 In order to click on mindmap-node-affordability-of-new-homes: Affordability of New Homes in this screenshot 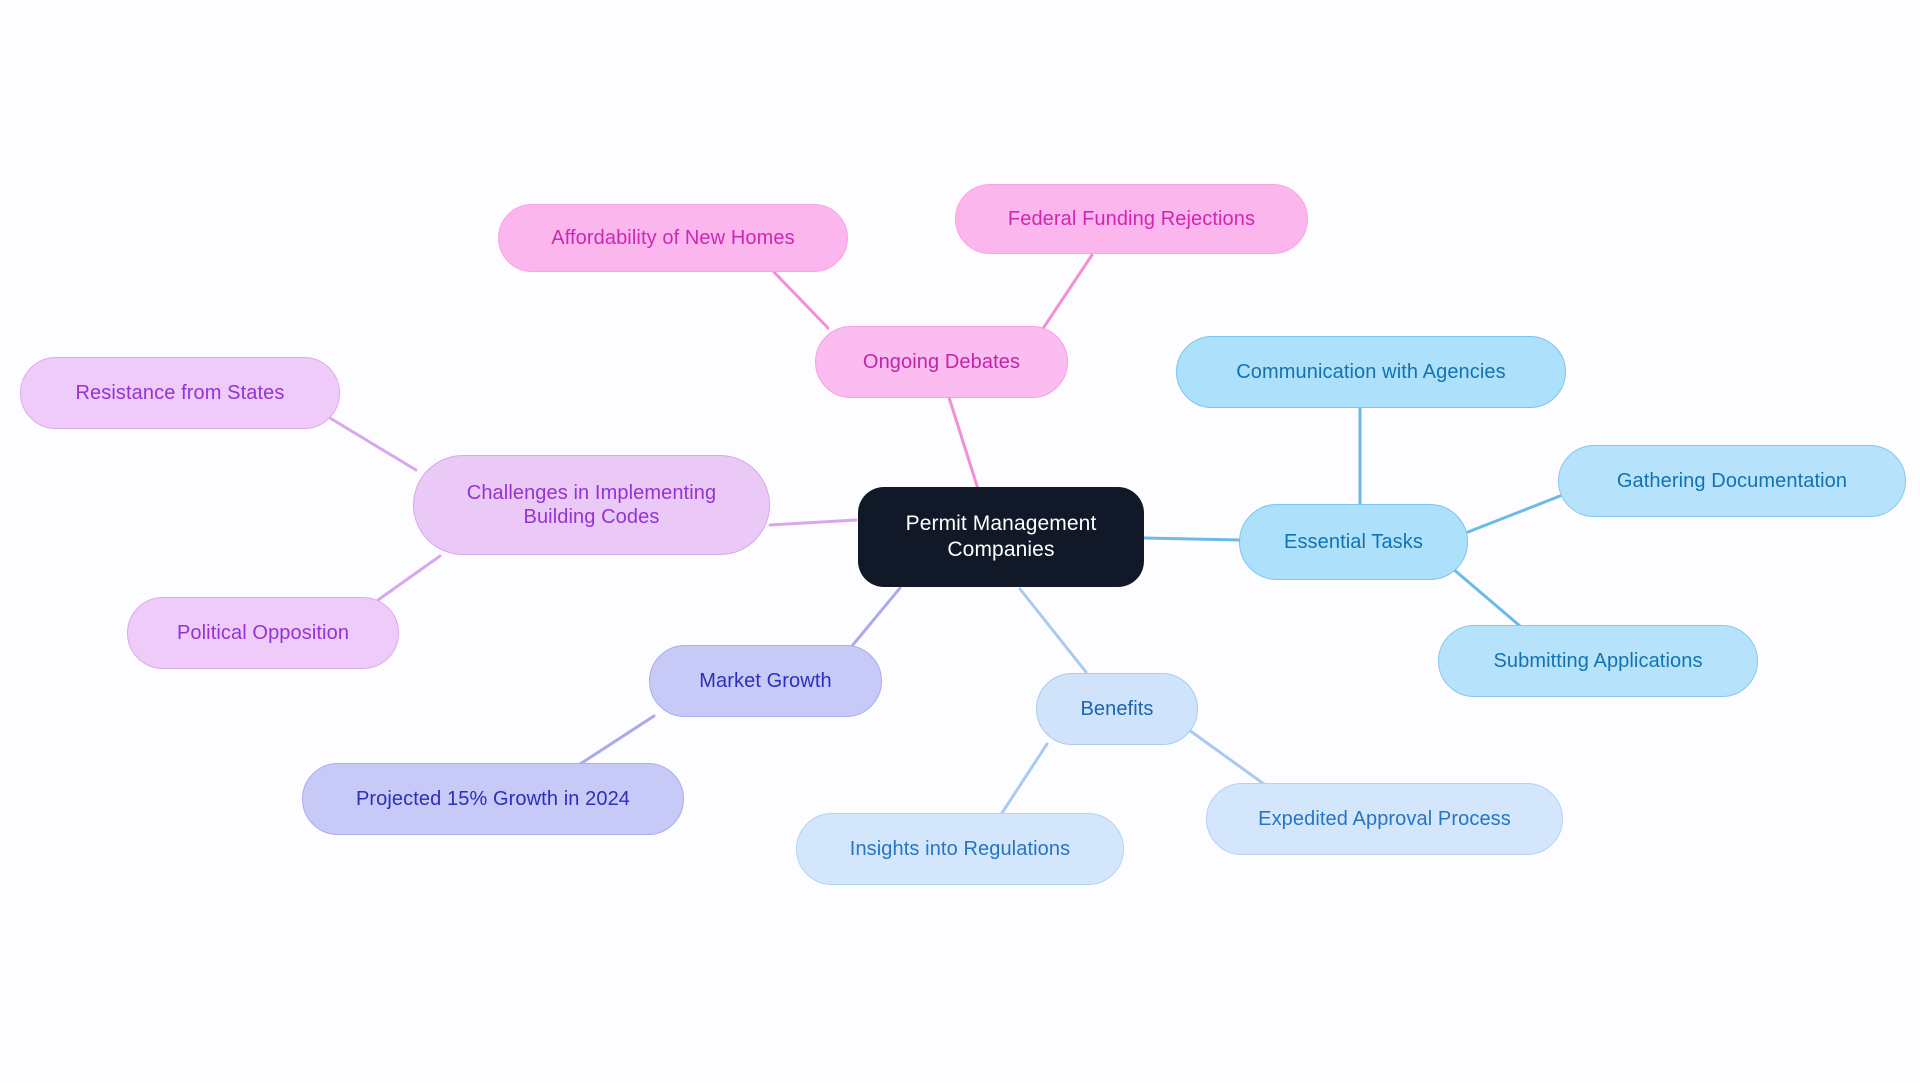, I will do `click(673, 238)`.